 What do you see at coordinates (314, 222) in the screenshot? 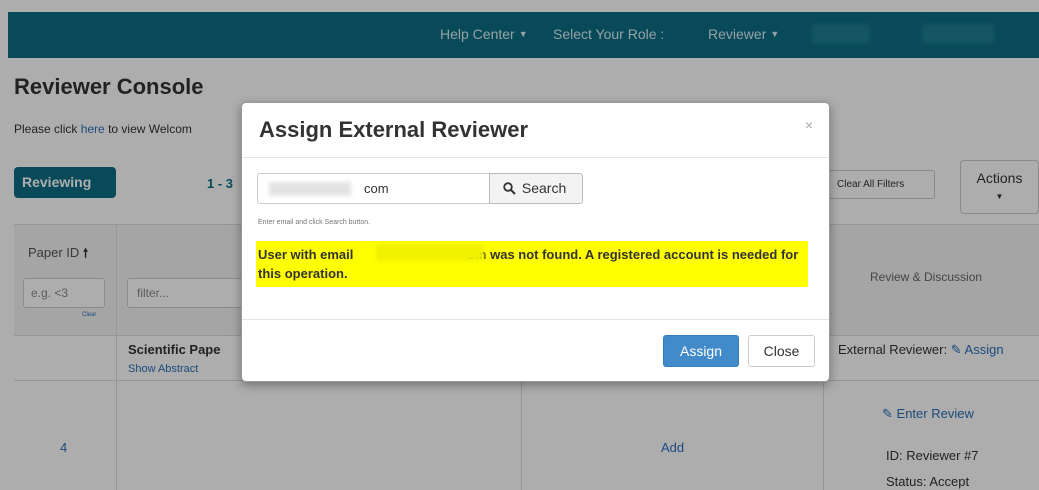
I see `help-text: Enter email and click Search button.` at bounding box center [314, 222].